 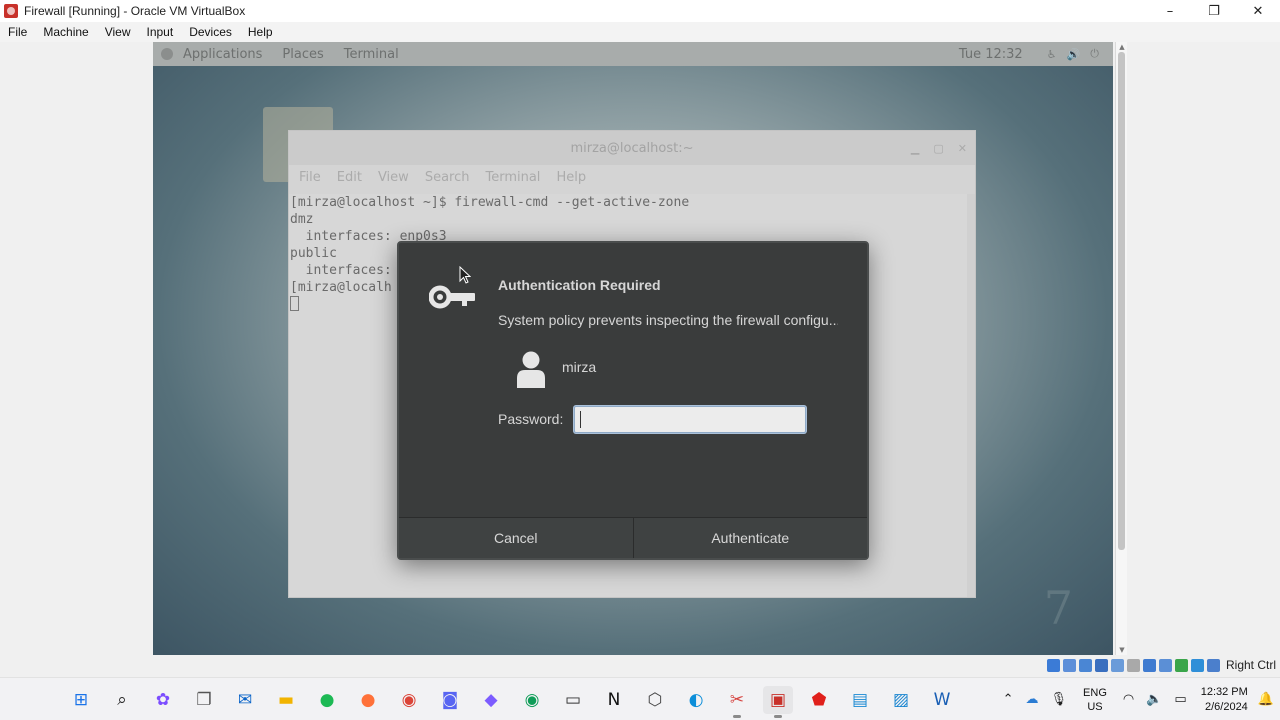 I want to click on terminal-scrollbar, so click(x=971, y=395).